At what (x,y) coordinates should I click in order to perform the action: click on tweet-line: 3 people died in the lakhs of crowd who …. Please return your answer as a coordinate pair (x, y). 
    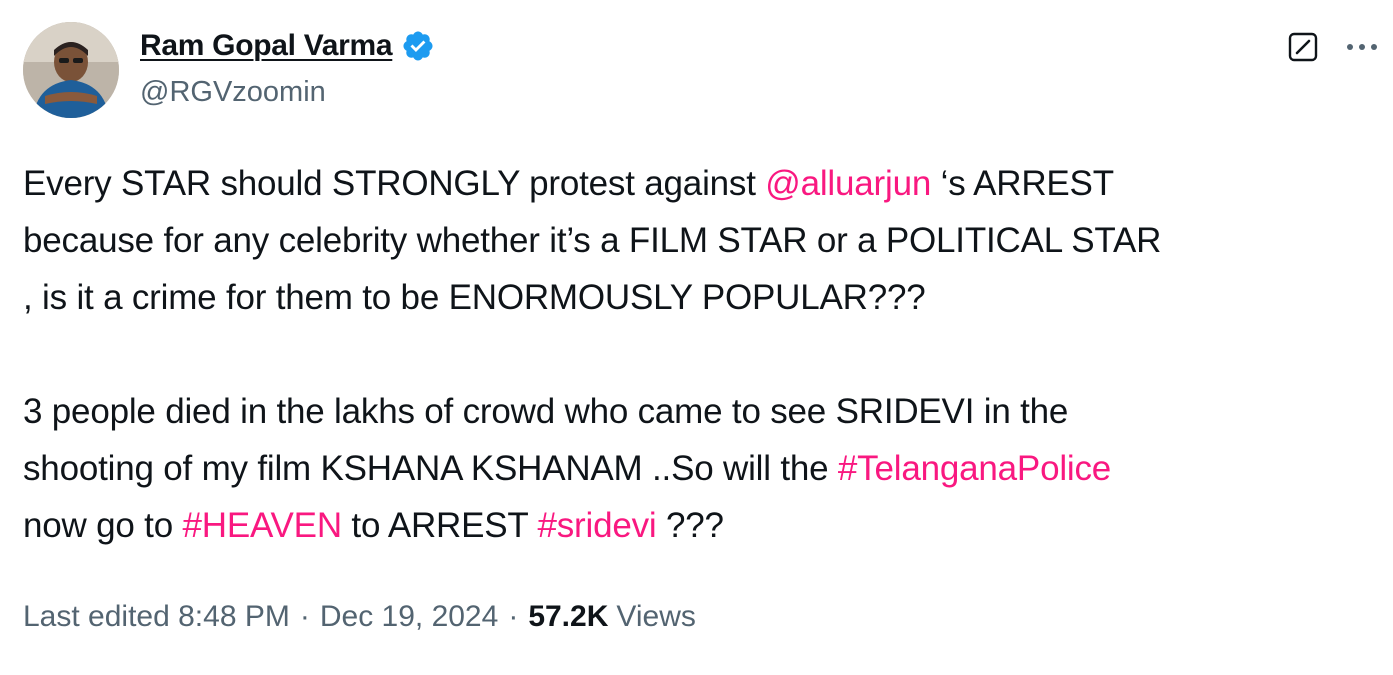
    Looking at the image, I should click on (546, 411).